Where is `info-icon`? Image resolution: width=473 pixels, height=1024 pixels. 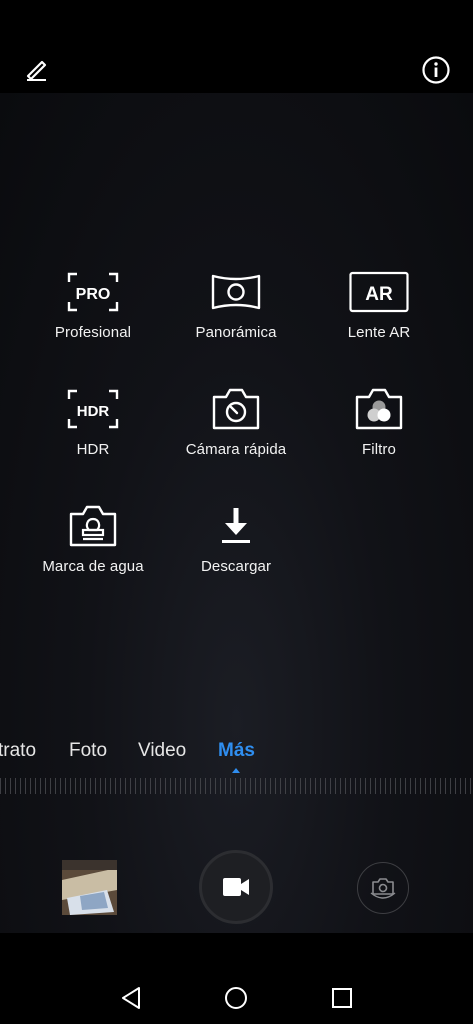 info-icon is located at coordinates (436, 70).